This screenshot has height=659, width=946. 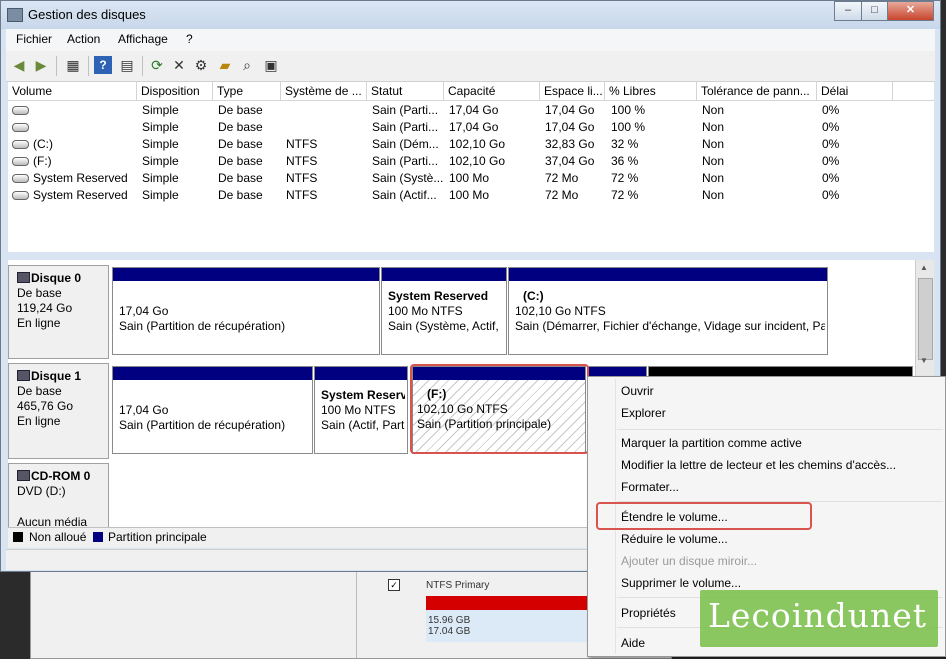 What do you see at coordinates (157, 65) in the screenshot?
I see `refresh-icon: ⟳` at bounding box center [157, 65].